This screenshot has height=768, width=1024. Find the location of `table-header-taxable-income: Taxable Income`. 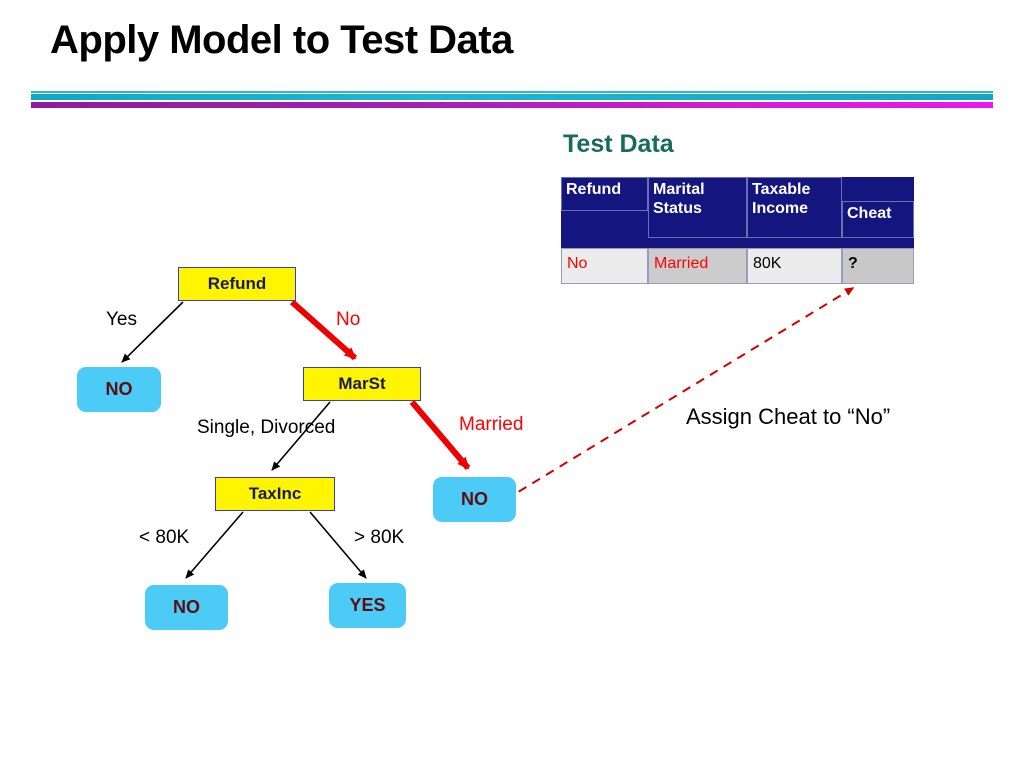

table-header-taxable-income: Taxable Income is located at coordinates (794, 207).